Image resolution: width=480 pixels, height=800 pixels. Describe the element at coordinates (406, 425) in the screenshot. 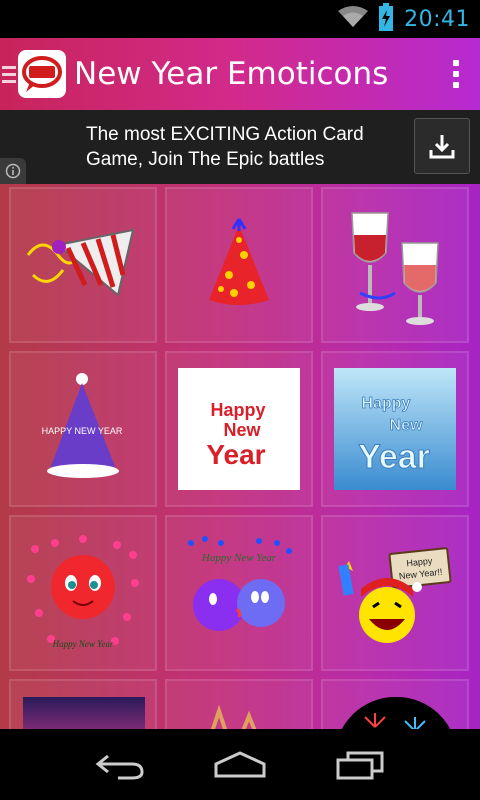

I see `ice-text-2: New` at that location.